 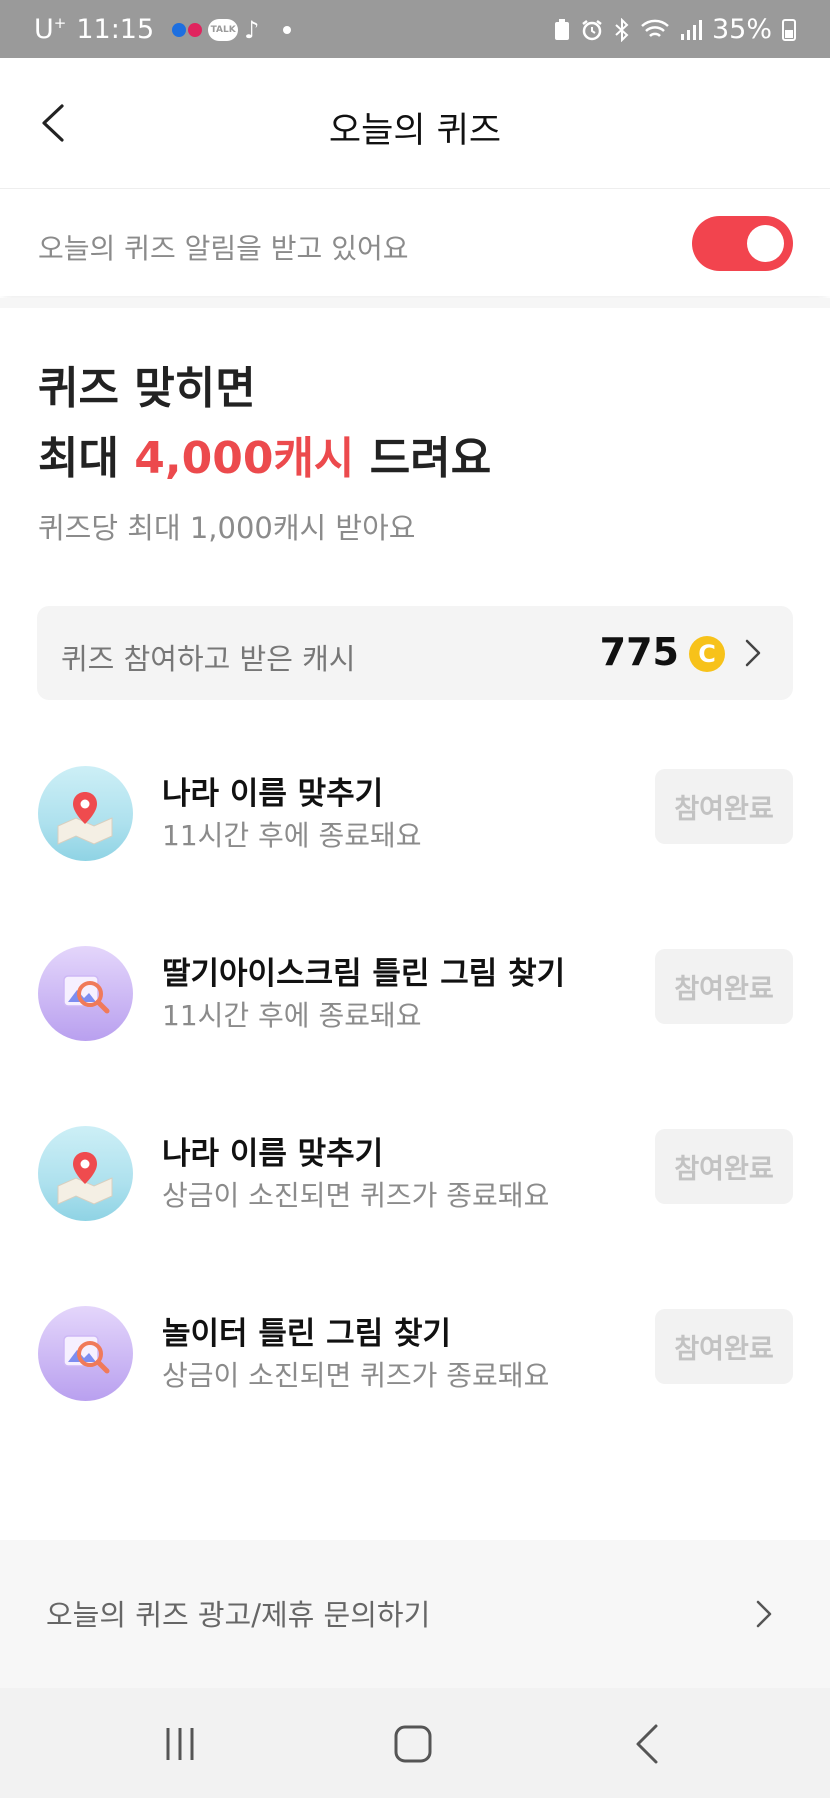 I want to click on bluetooth-icon, so click(x=622, y=29).